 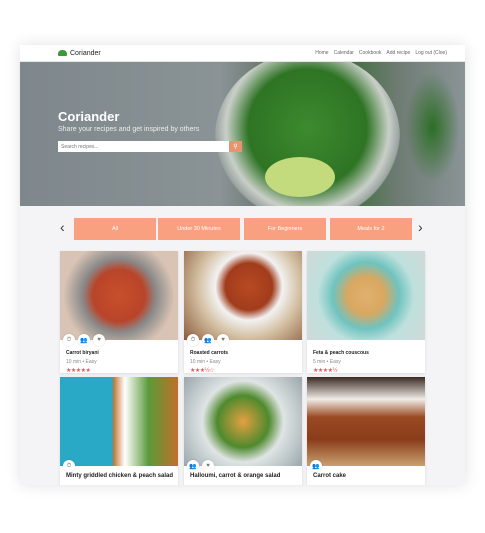 What do you see at coordinates (344, 53) in the screenshot?
I see `nav-calendar: Calendar` at bounding box center [344, 53].